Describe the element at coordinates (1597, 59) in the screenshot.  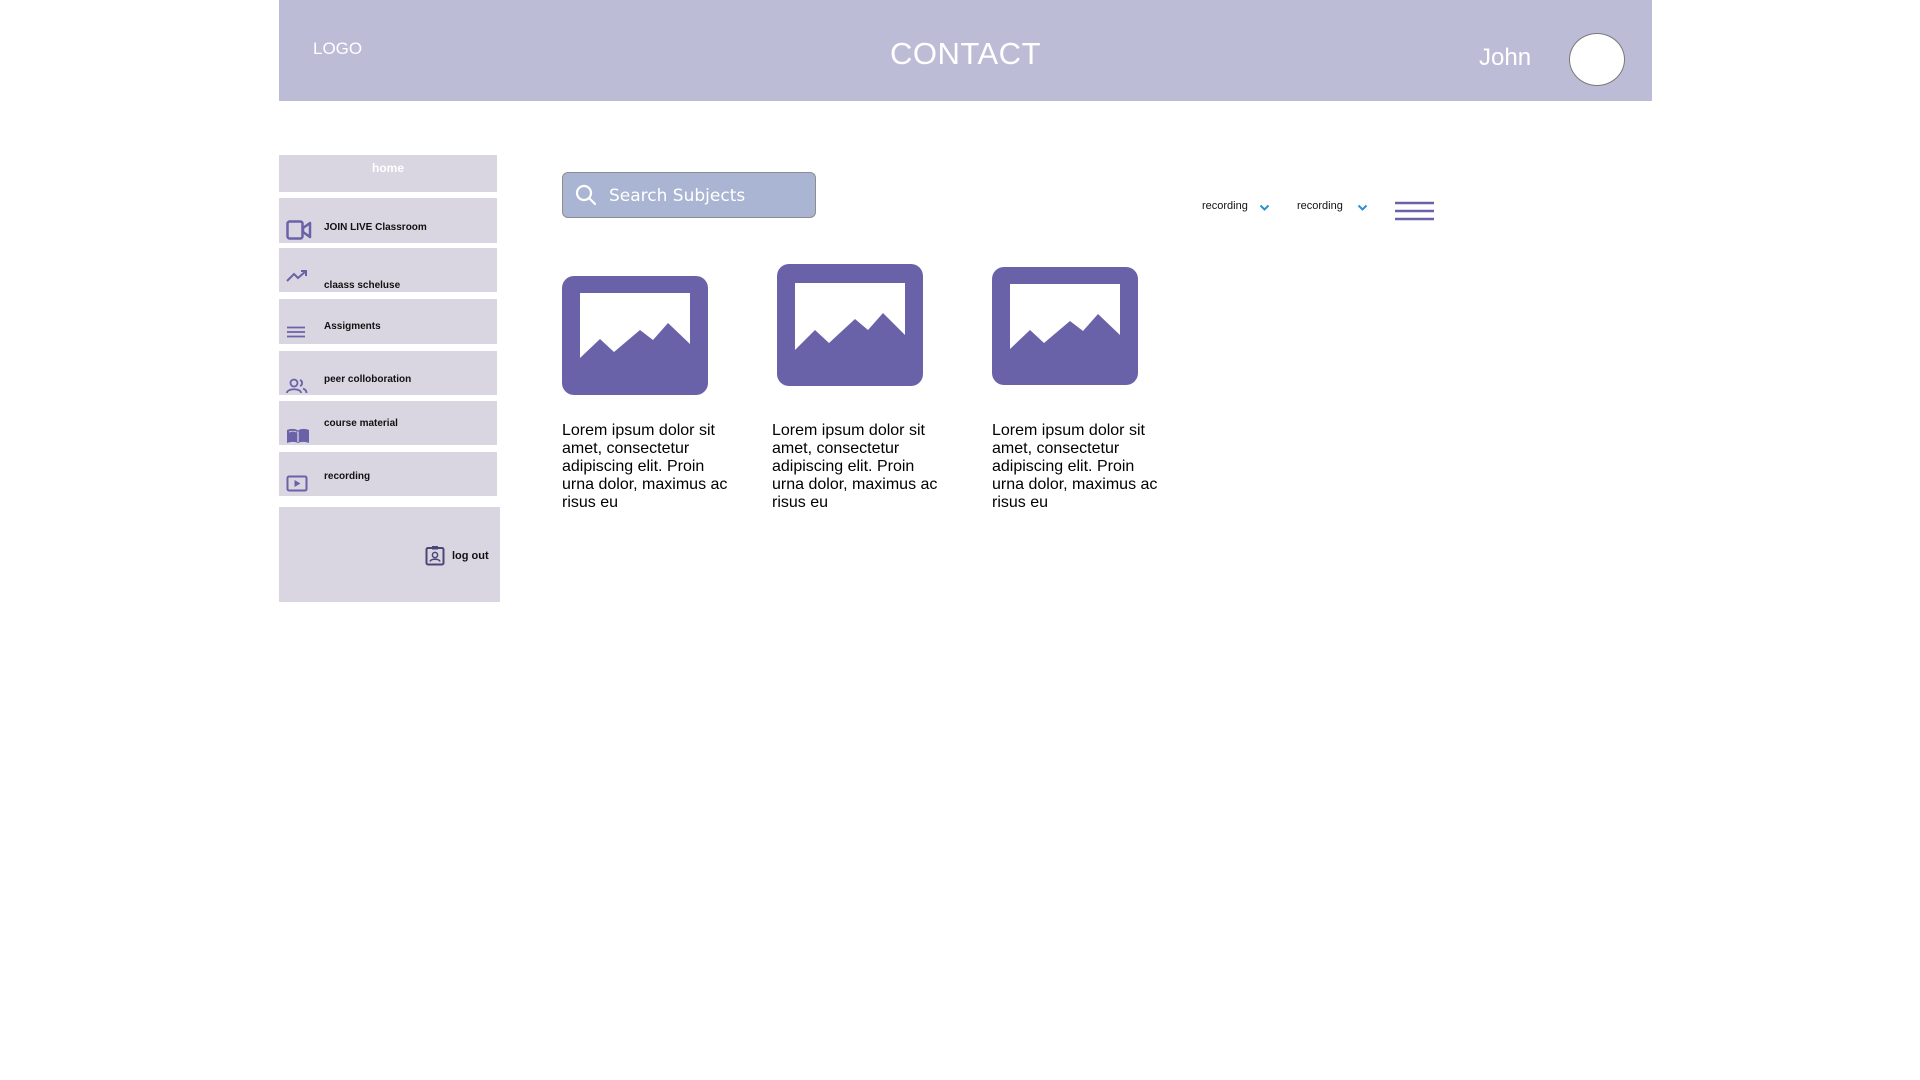
I see `avatar` at that location.